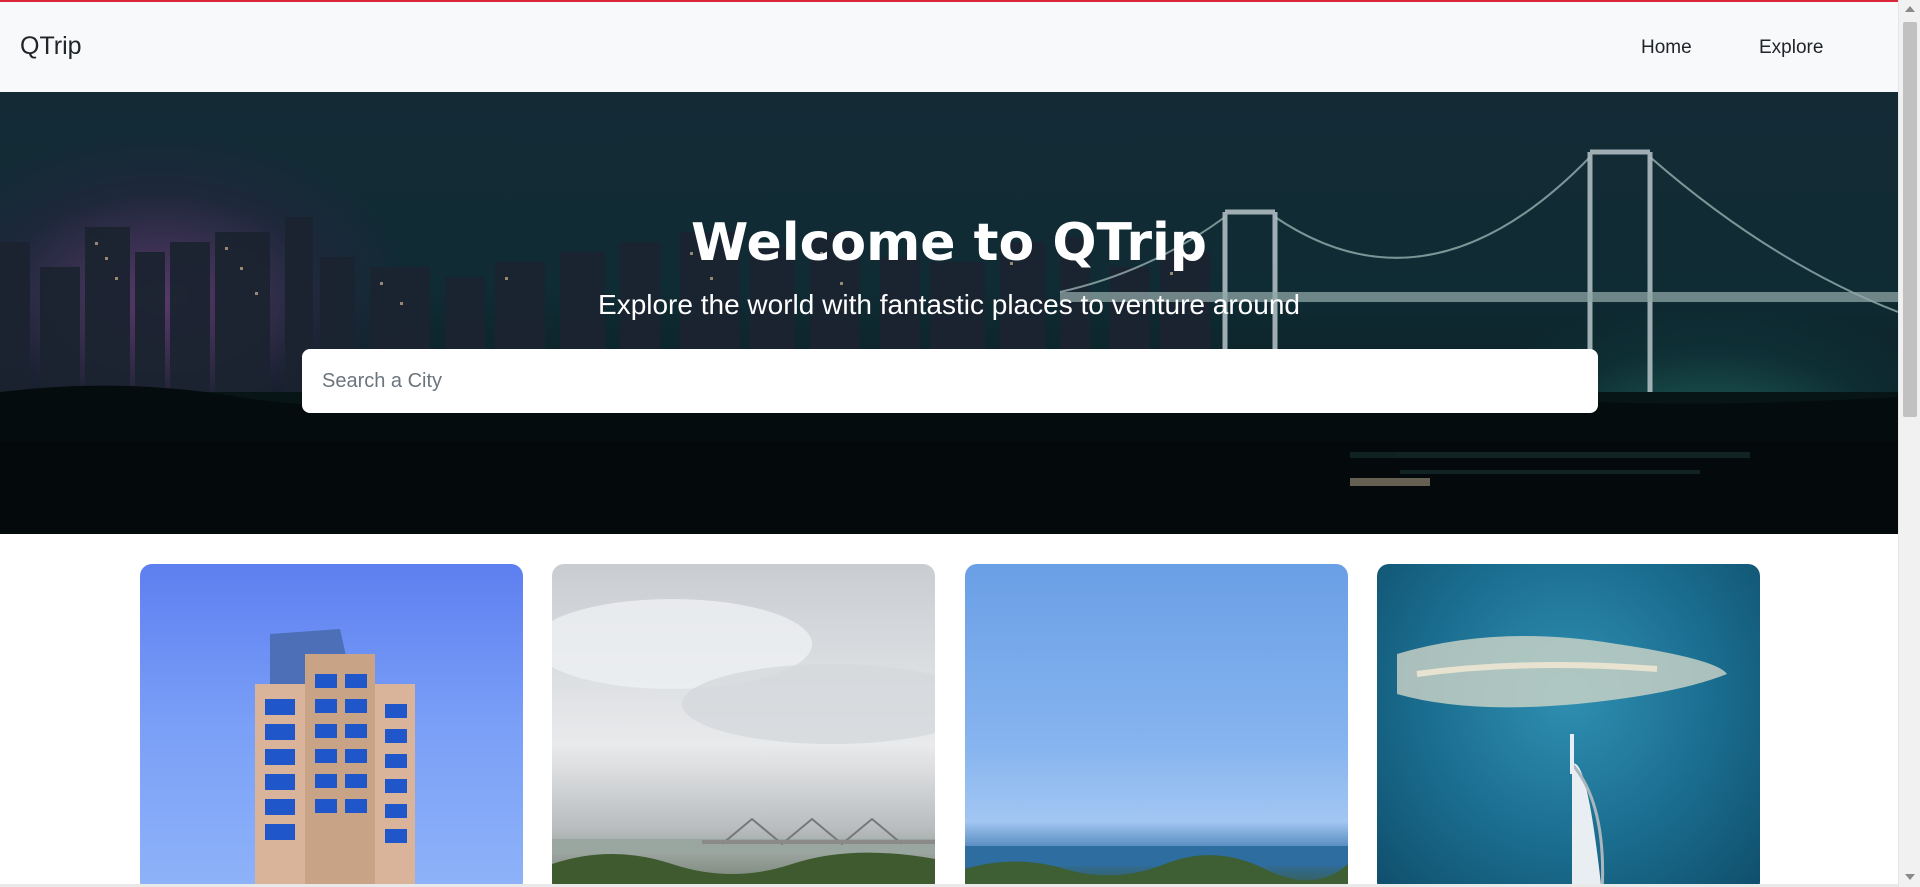 The image size is (1920, 887). Describe the element at coordinates (1791, 48) in the screenshot. I see `nav-link-explore: Explore` at that location.